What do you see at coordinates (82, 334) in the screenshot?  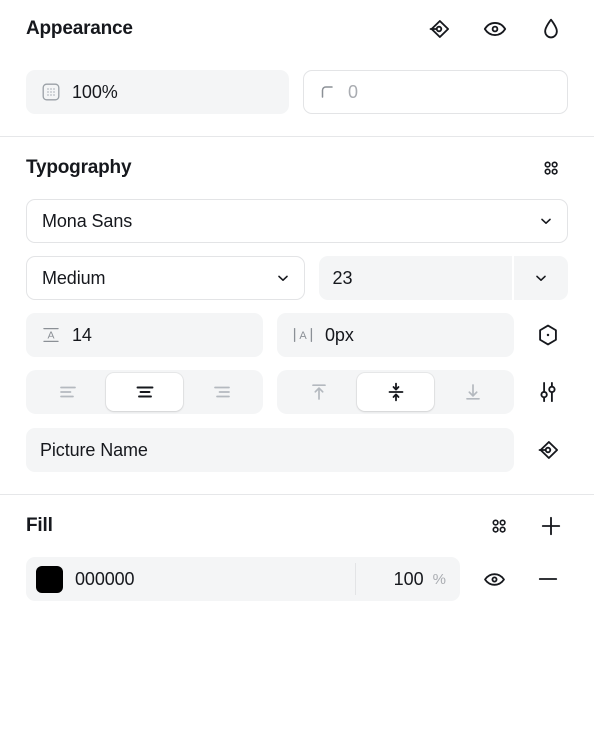 I see `line-height-value: 14` at bounding box center [82, 334].